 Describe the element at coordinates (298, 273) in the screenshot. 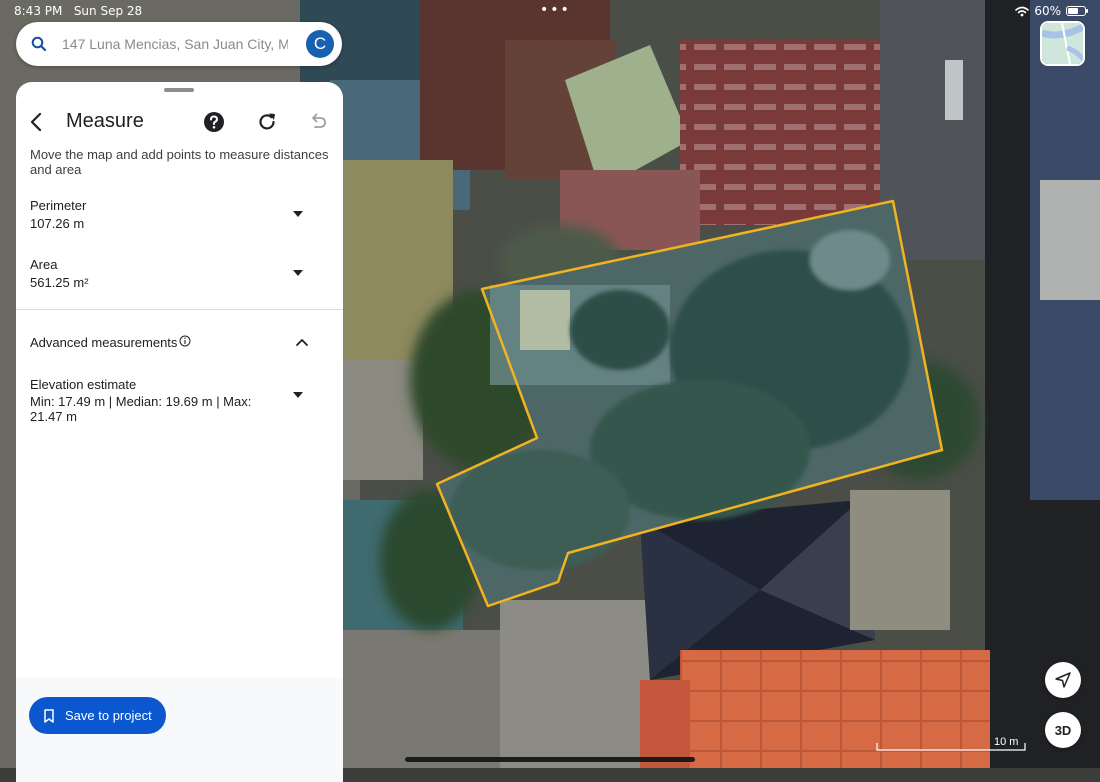

I see `area-dropdown-icon` at that location.